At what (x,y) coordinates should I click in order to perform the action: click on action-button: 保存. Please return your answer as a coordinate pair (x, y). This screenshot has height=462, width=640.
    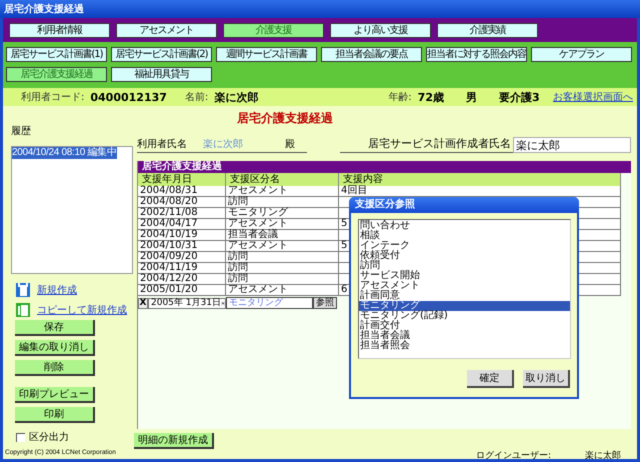
    Looking at the image, I should click on (55, 328).